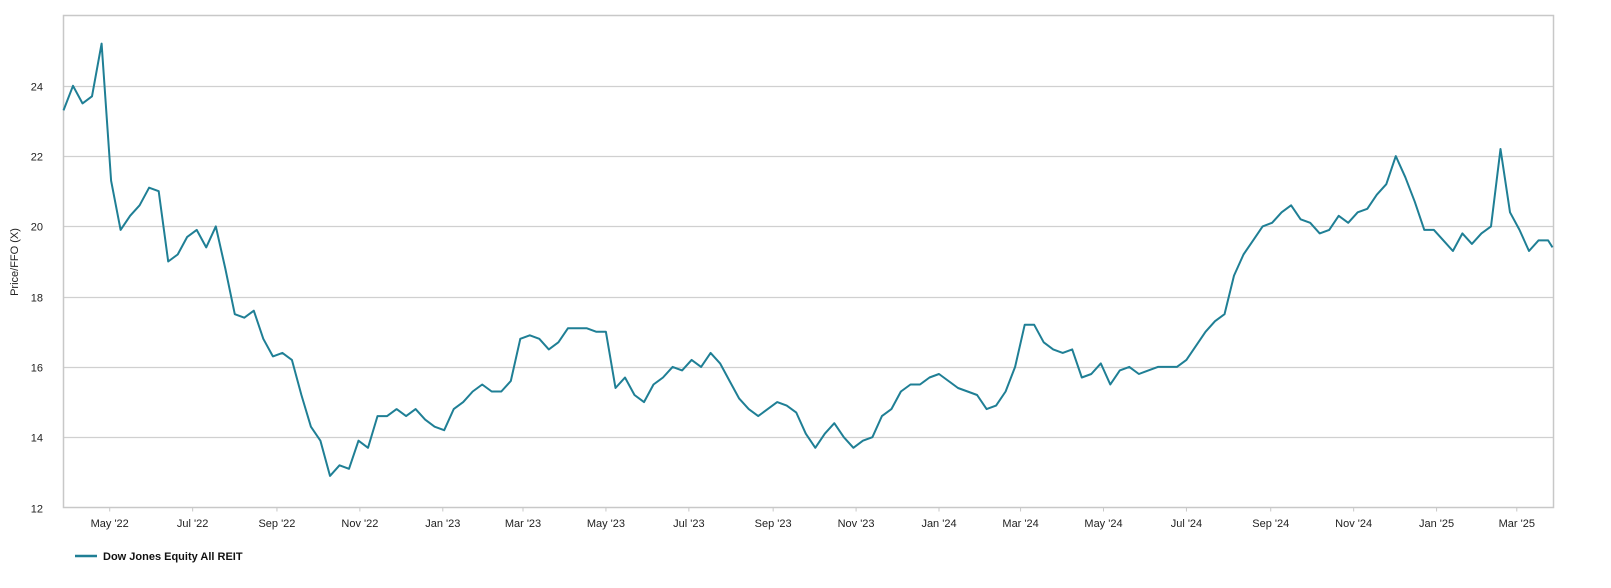  What do you see at coordinates (1270, 524) in the screenshot?
I see `x-tick-label: Sep '24` at bounding box center [1270, 524].